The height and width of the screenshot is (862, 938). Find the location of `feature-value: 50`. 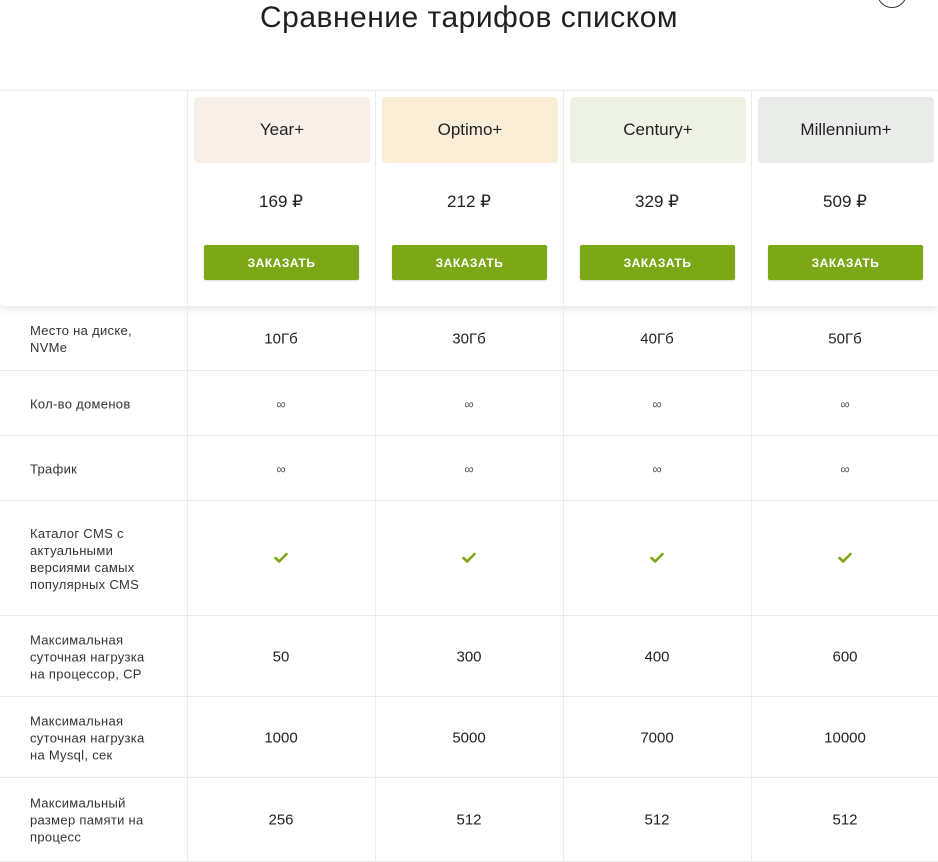

feature-value: 50 is located at coordinates (281, 656).